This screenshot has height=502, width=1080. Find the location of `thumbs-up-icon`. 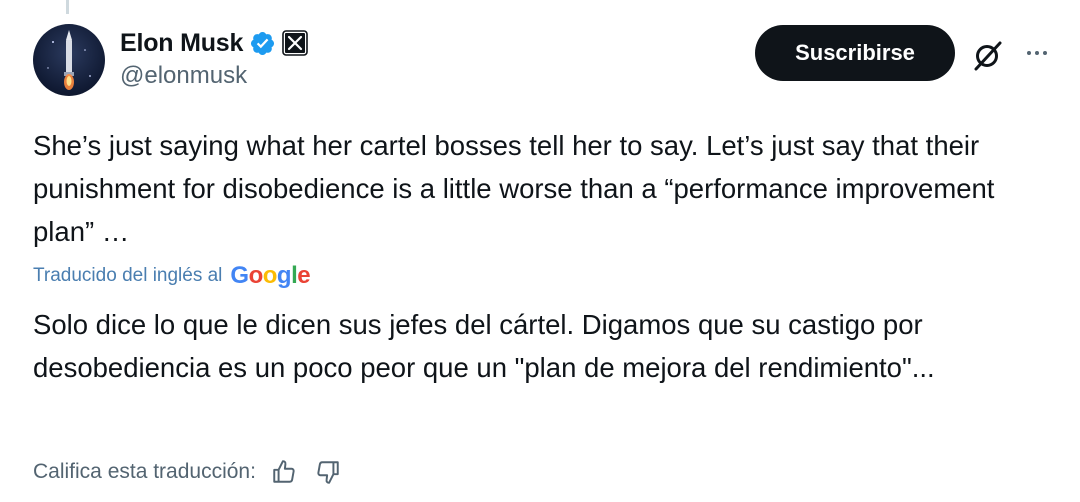

thumbs-up-icon is located at coordinates (284, 472).